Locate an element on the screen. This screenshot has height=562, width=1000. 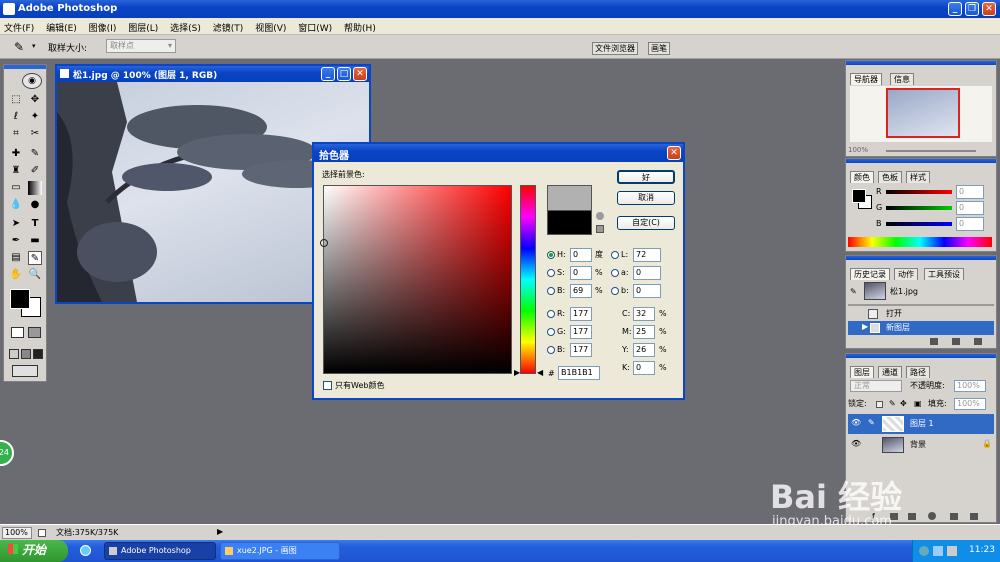
menu-select: 选择(S) is located at coordinates (185, 27).